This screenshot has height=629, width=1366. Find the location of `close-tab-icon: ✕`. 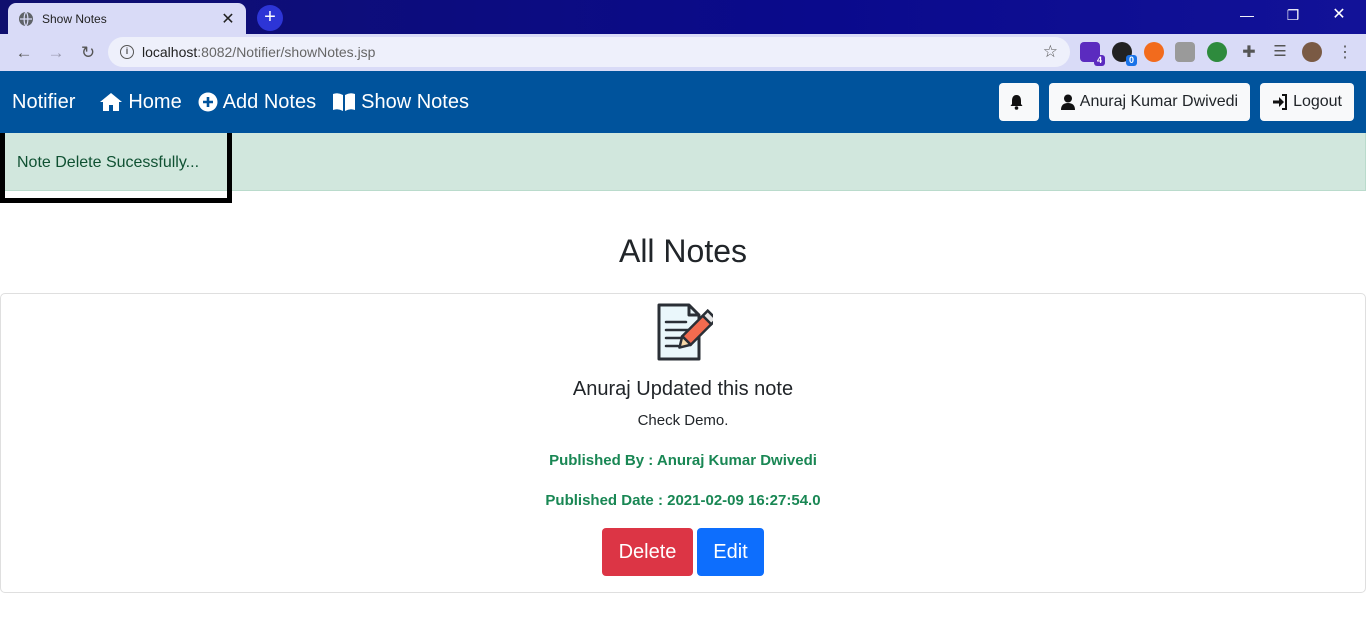

close-tab-icon: ✕ is located at coordinates (228, 19).